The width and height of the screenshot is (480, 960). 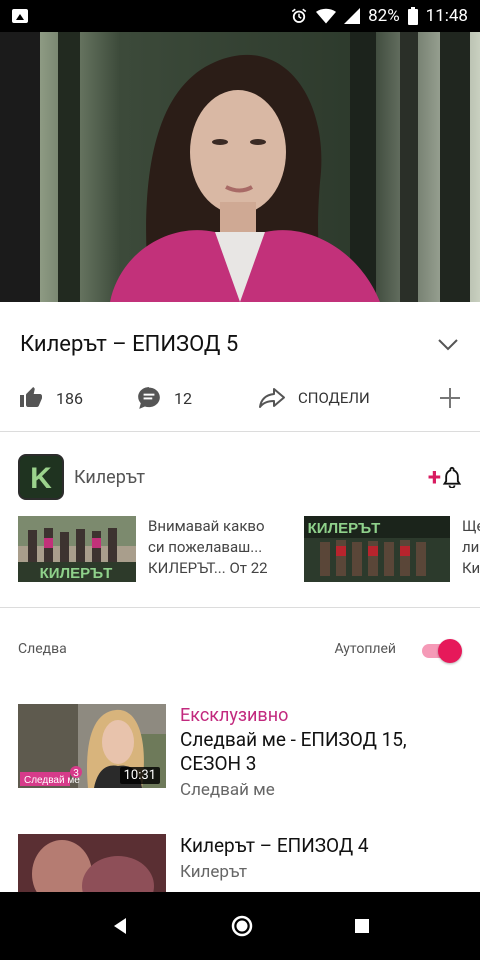 I want to click on thumbs-up-icon, so click(x=31, y=397).